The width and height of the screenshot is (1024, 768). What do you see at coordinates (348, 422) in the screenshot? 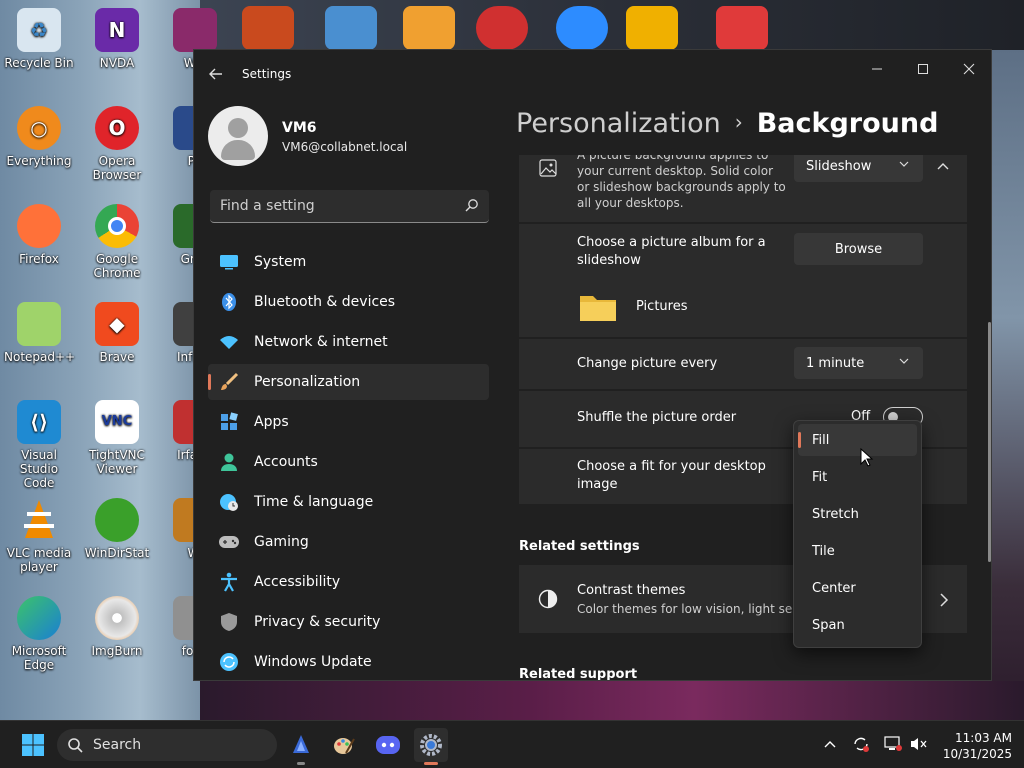
I see `sidebar-item-apps: Apps` at bounding box center [348, 422].